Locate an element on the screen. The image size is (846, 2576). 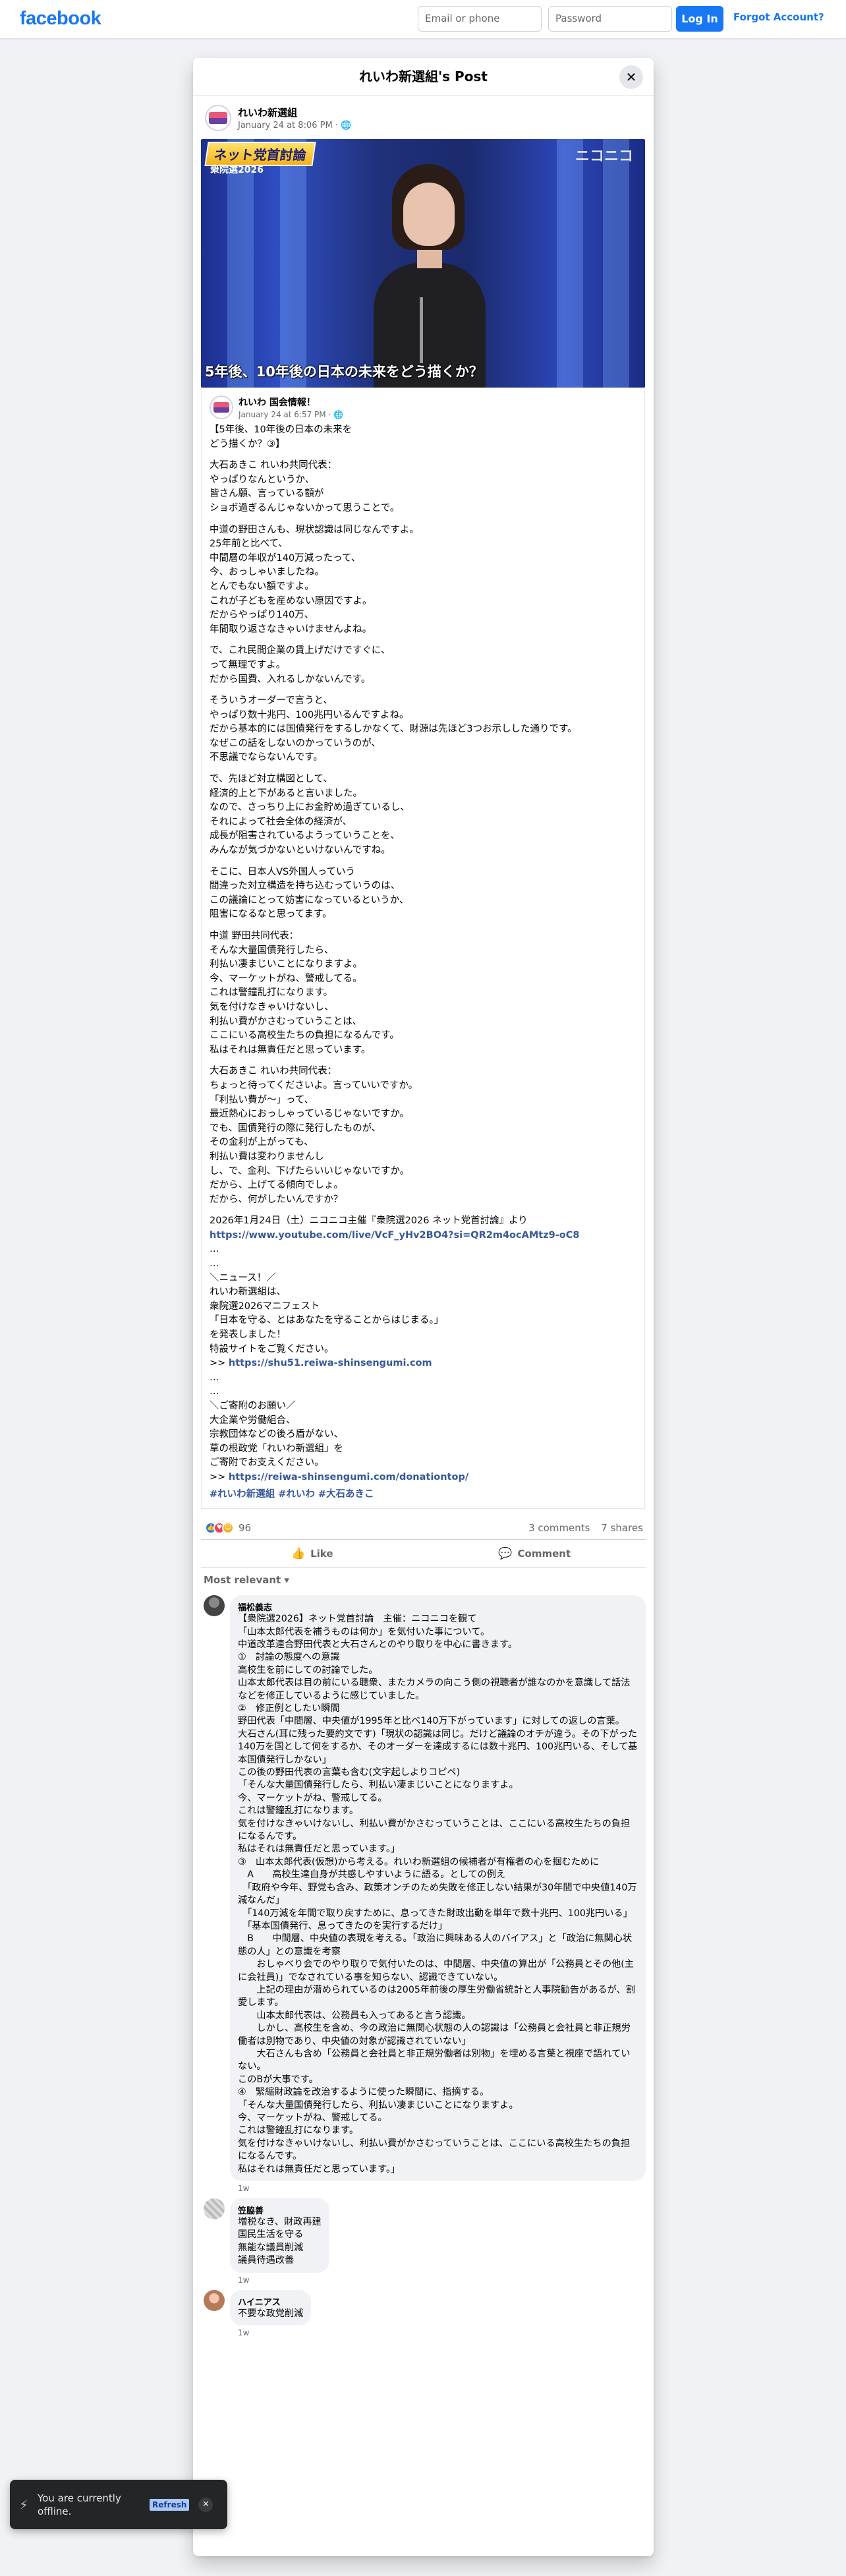
offline-toast: ⚡ You are currently offline. Refresh ✕ is located at coordinates (118, 2504).